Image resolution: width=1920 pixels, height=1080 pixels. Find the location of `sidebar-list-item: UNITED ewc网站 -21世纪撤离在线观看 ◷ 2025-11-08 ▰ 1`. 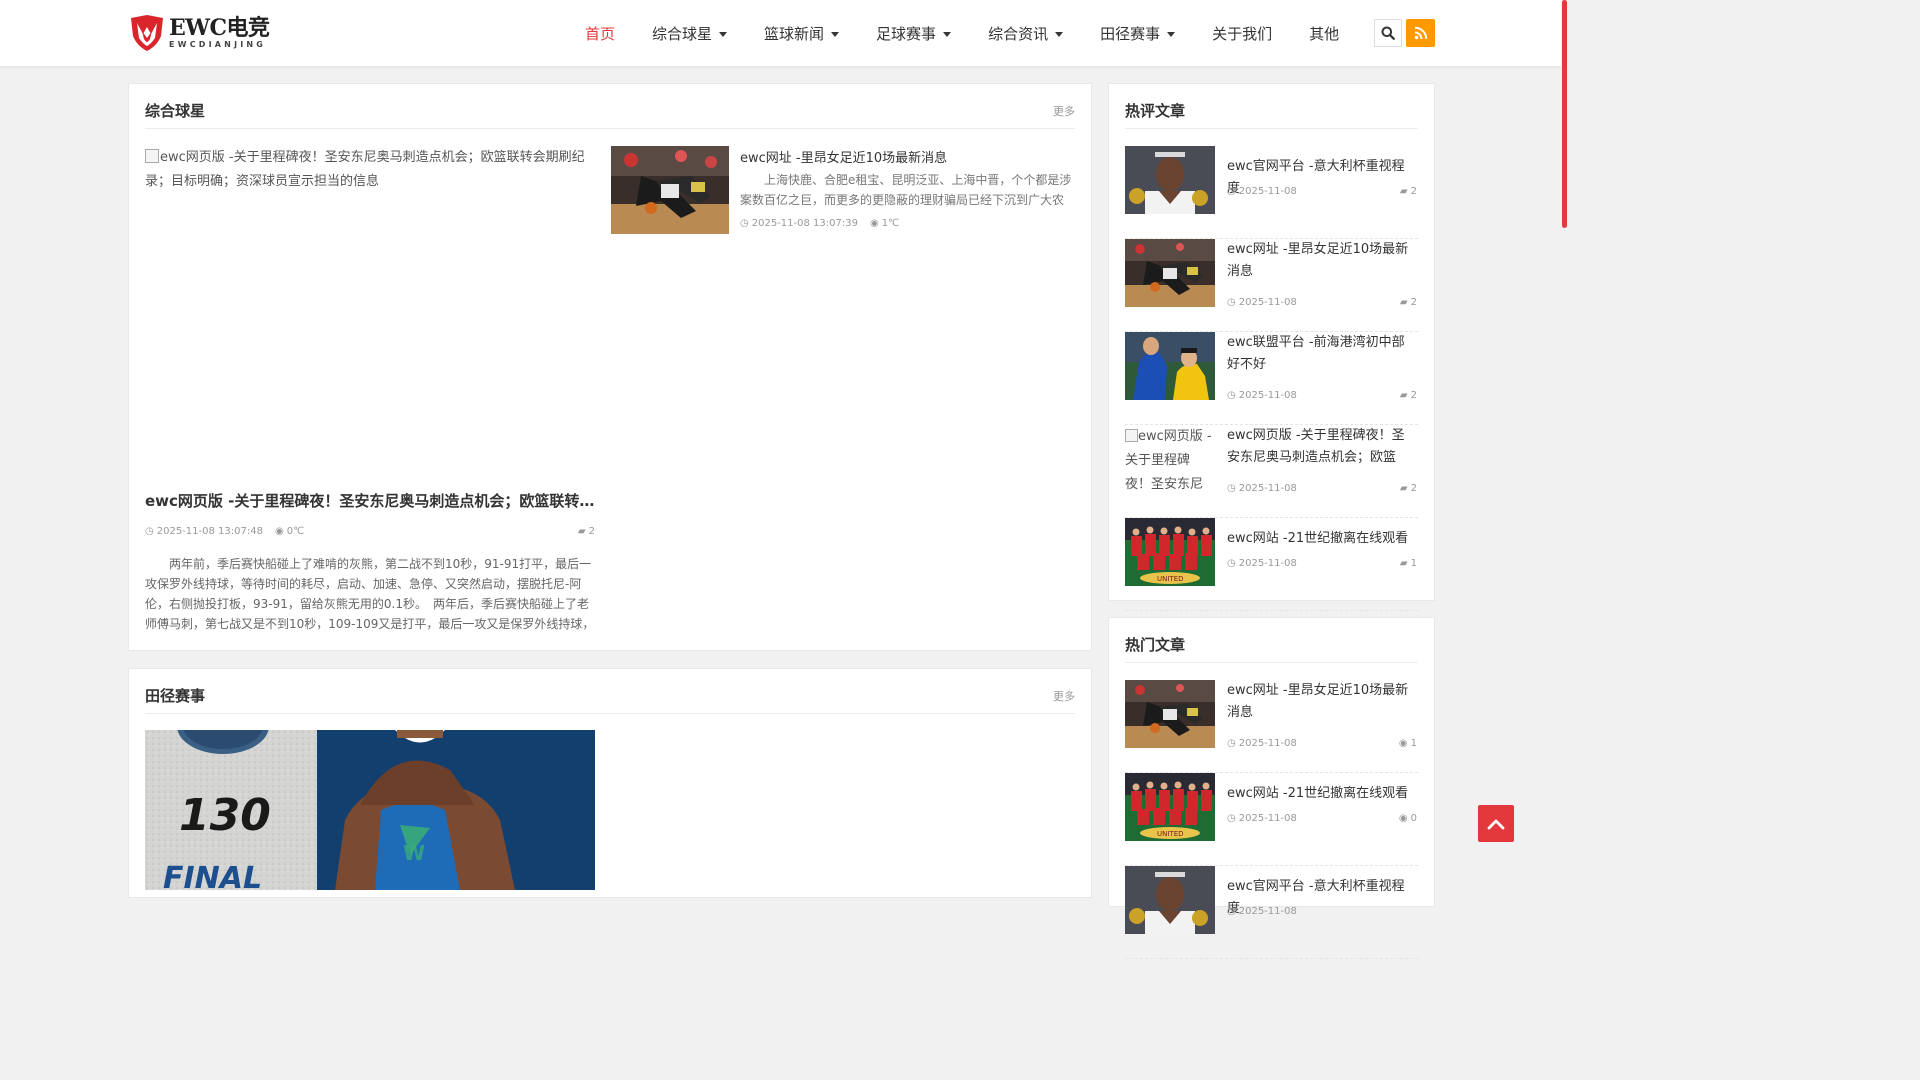

sidebar-list-item: UNITED ewc网站 -21世纪撤离在线观看 ◷ 2025-11-08 ▰ 1 is located at coordinates (1271, 564).